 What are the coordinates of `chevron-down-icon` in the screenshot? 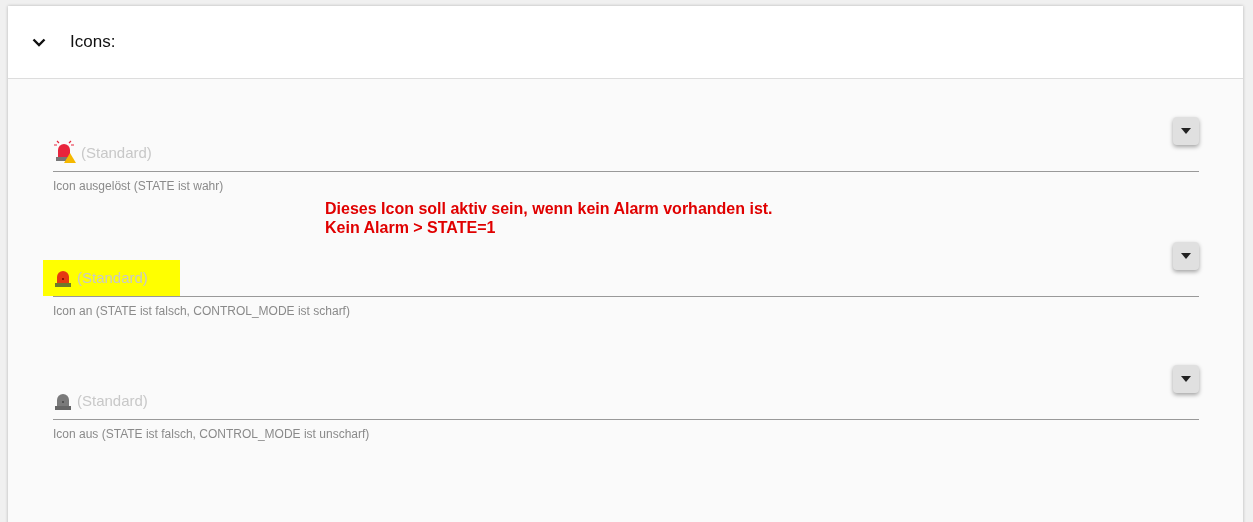 It's located at (39, 42).